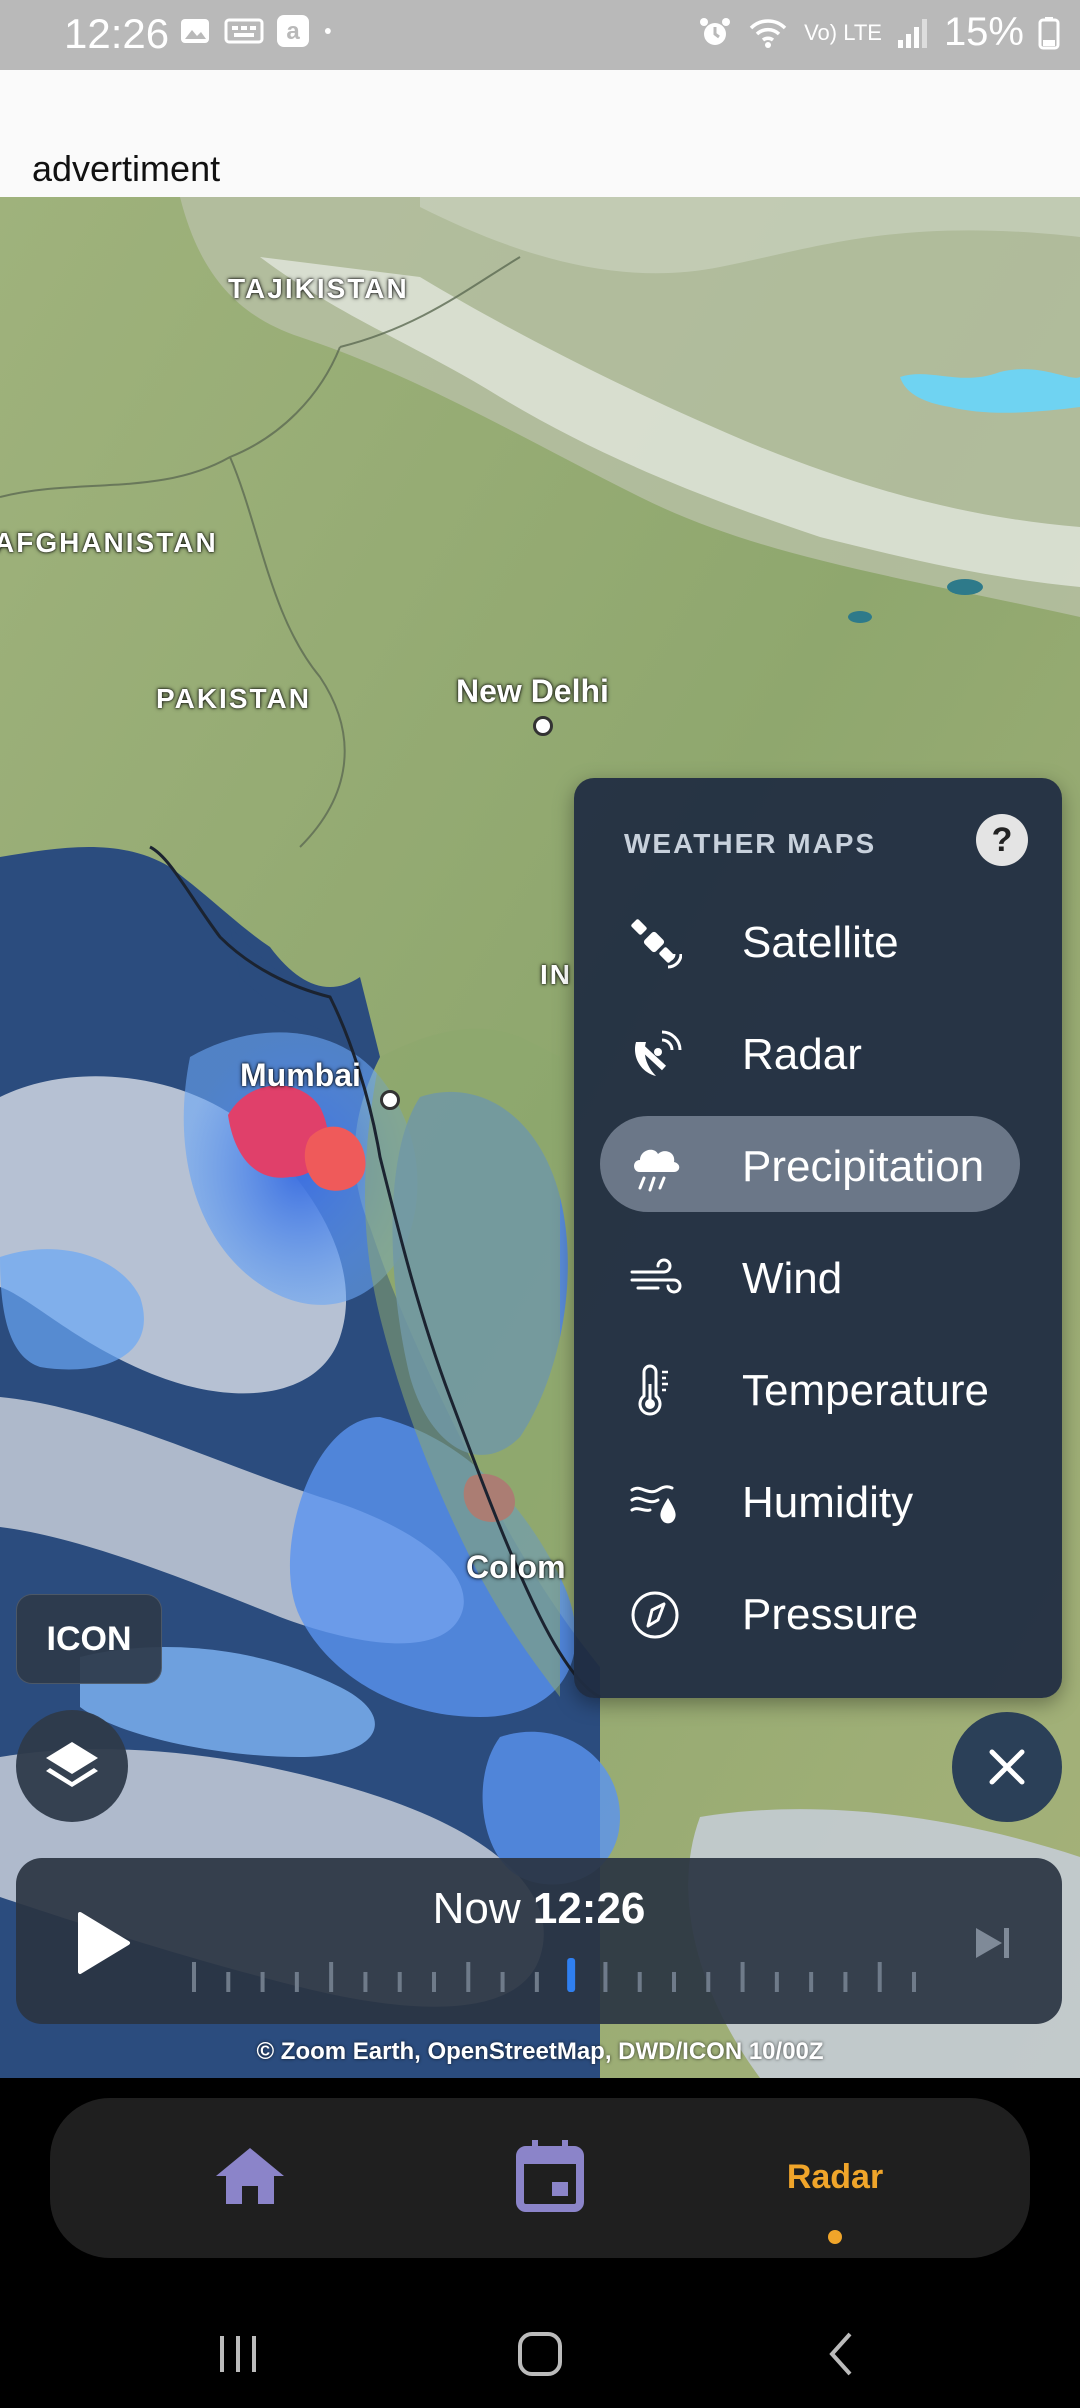 This screenshot has height=2408, width=1080. I want to click on humidity-icon, so click(653, 1504).